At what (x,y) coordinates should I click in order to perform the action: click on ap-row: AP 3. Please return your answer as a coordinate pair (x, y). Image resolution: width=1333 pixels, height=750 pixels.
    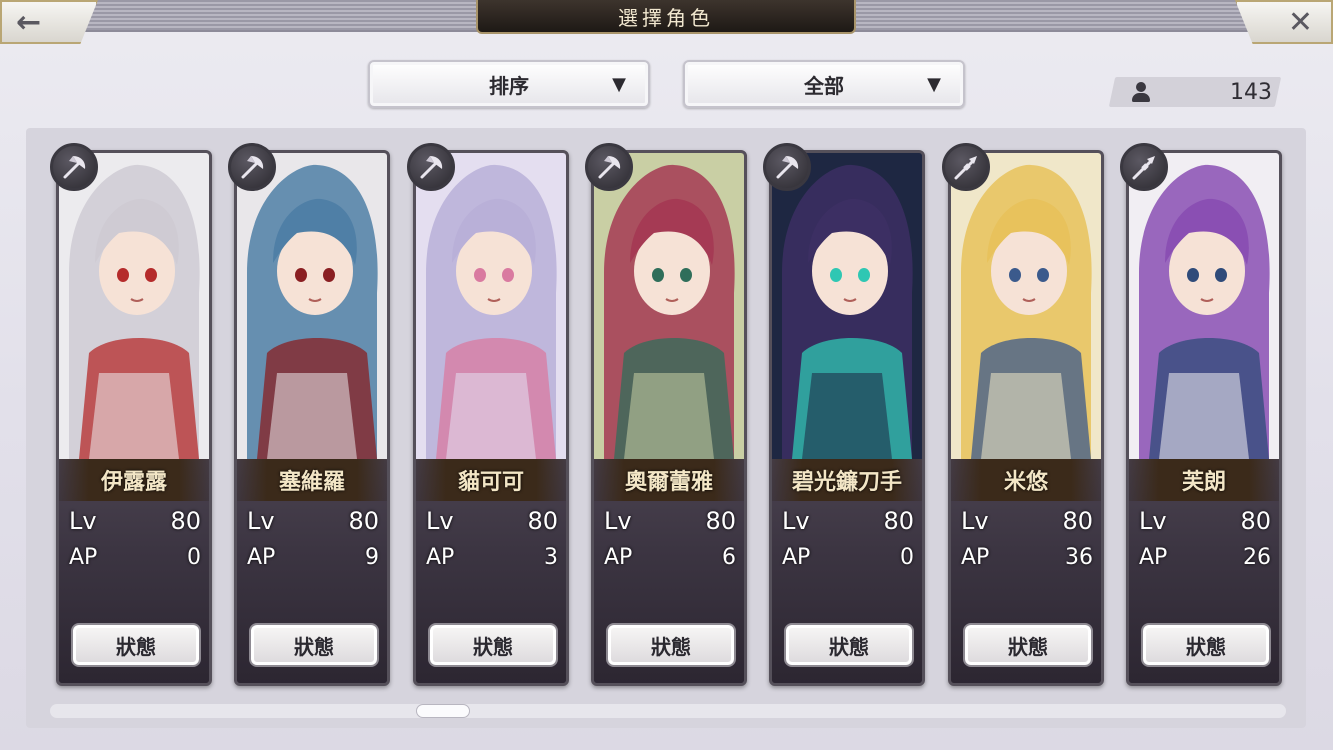
    Looking at the image, I should click on (492, 557).